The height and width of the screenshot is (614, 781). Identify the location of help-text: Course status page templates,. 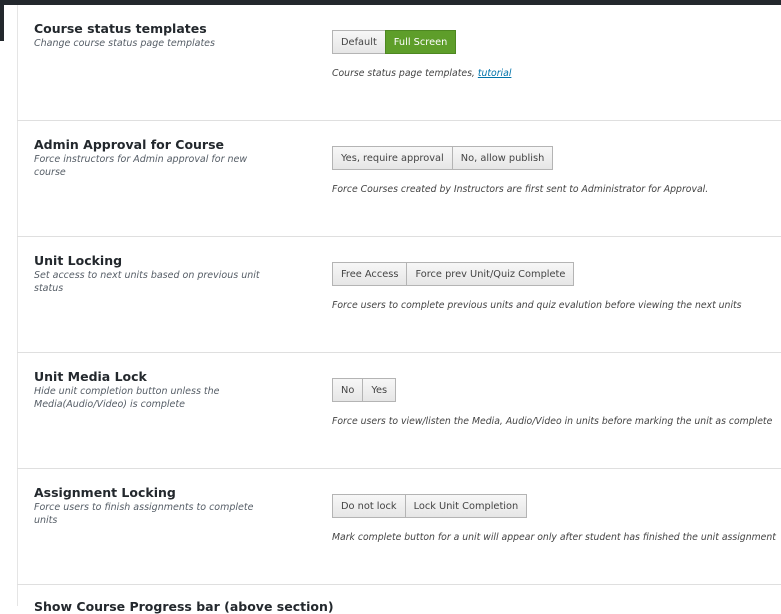
(405, 73).